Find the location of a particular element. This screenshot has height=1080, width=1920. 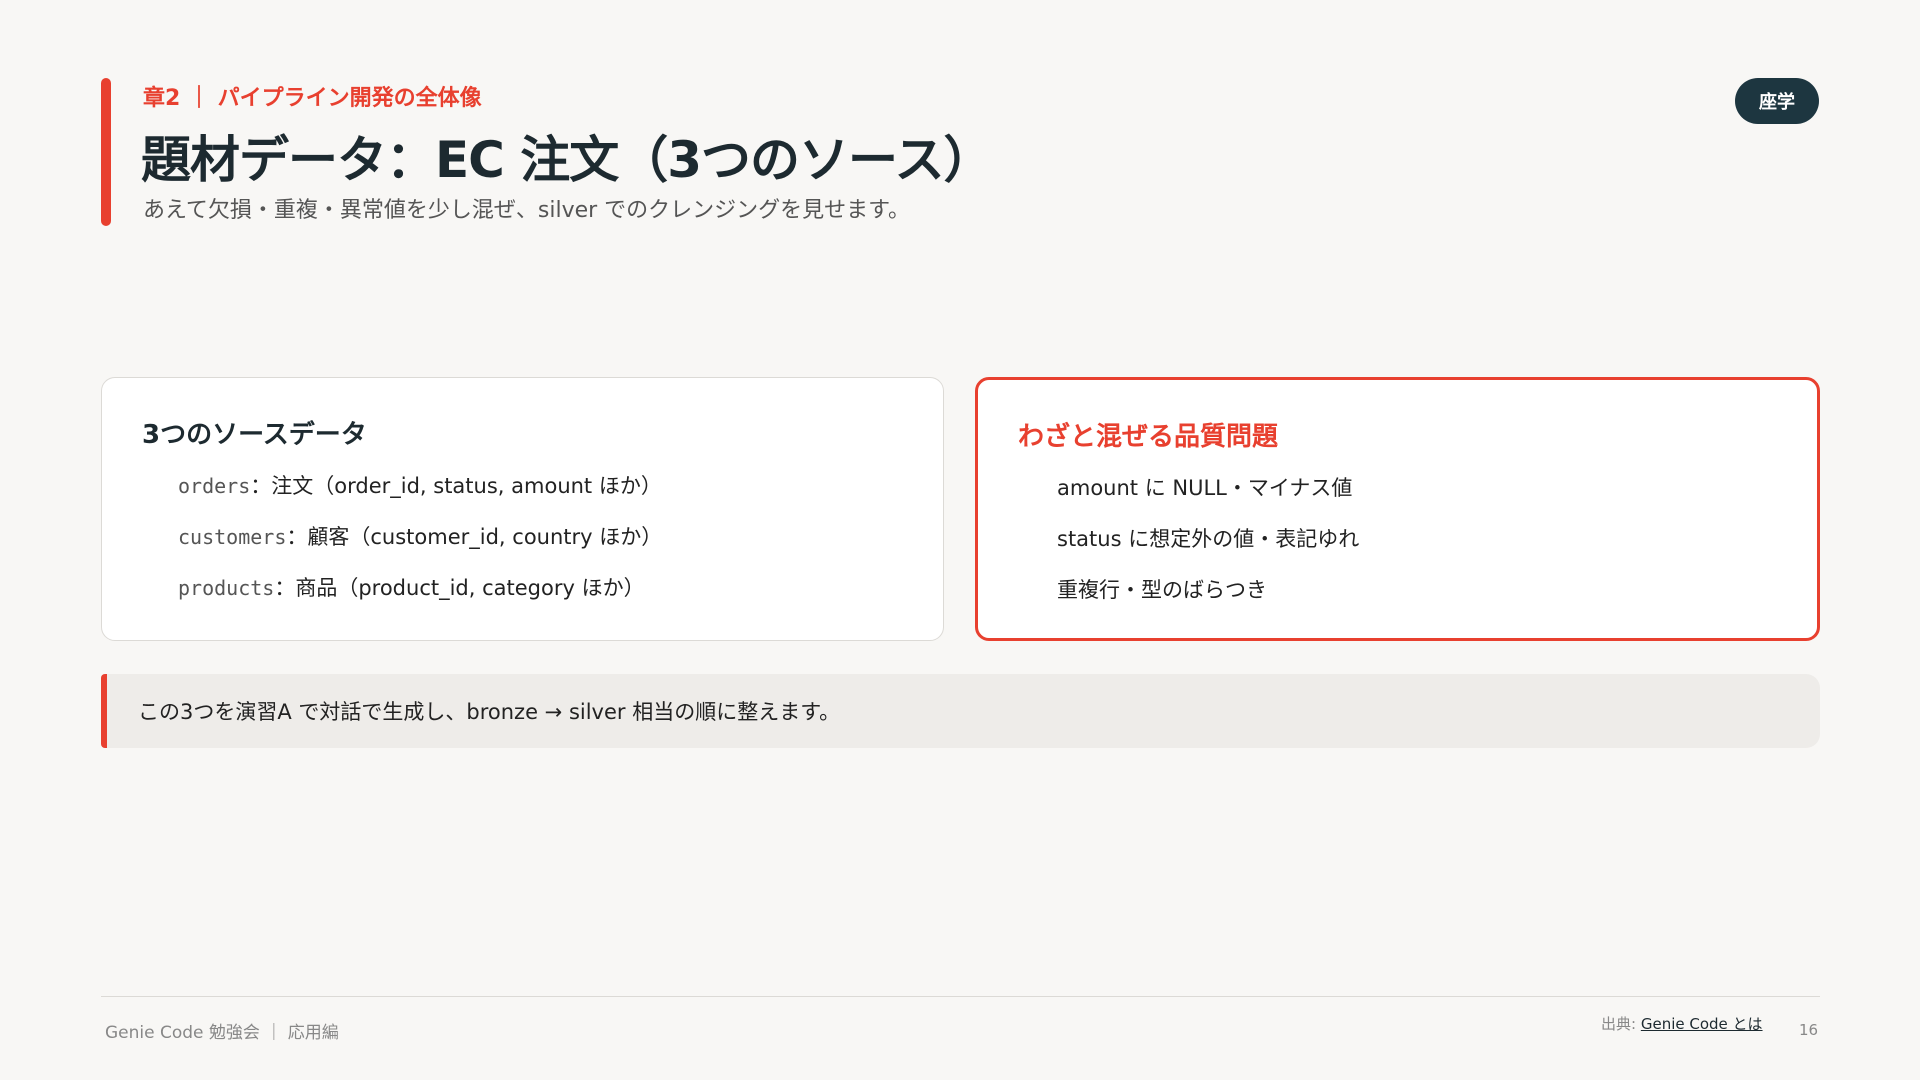

source-name: products is located at coordinates (226, 588).